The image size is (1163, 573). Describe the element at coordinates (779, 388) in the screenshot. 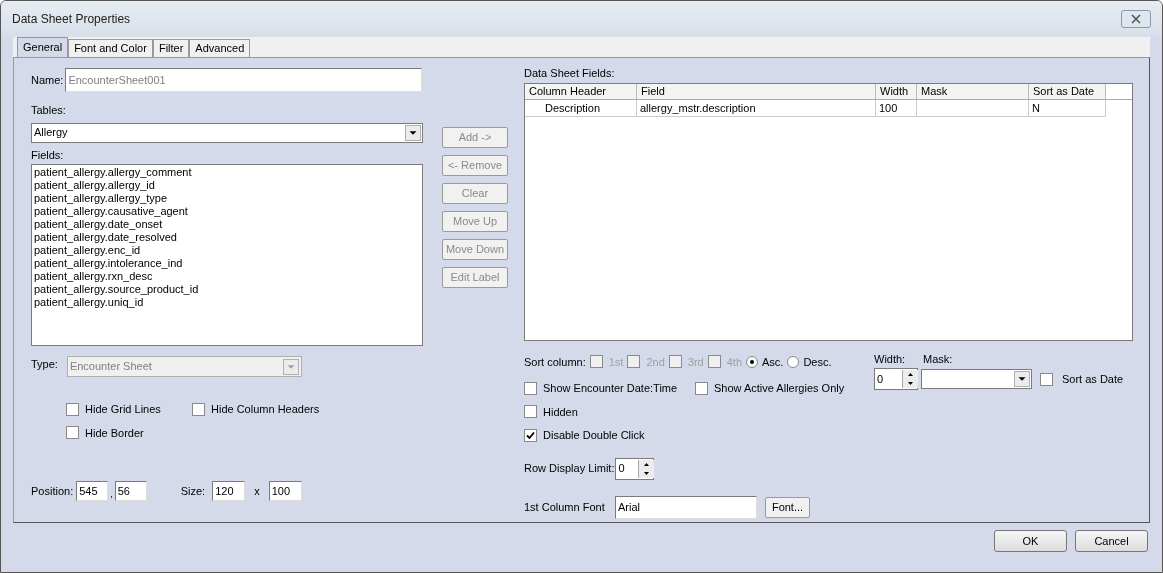

I see `checkbox-label: Show Active Allergies Only` at that location.